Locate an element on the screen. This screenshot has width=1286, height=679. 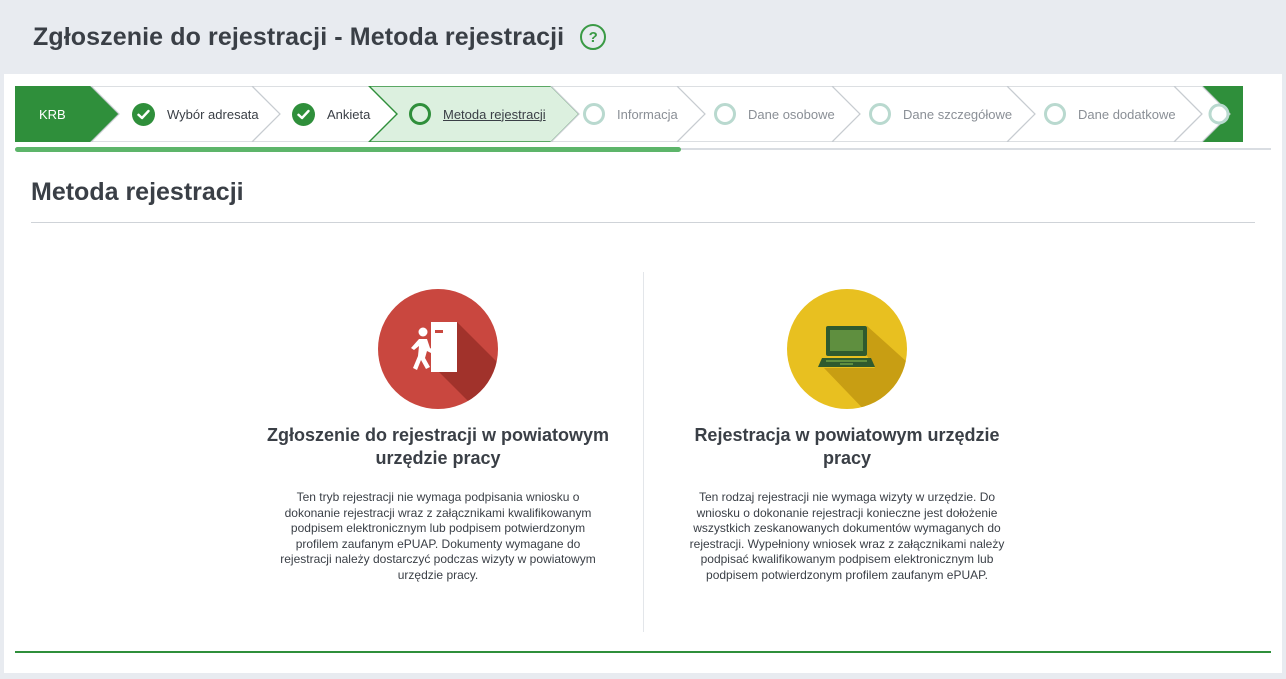
step-label: Informacja is located at coordinates (647, 114).